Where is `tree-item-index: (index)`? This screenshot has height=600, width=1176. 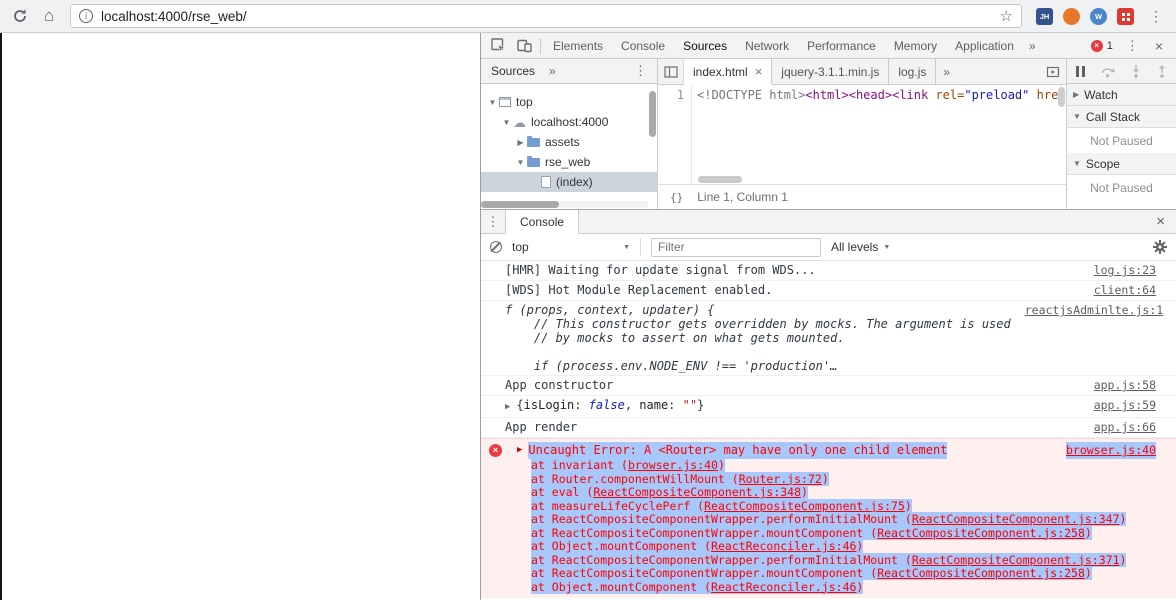
tree-item-index: (index) is located at coordinates (569, 182).